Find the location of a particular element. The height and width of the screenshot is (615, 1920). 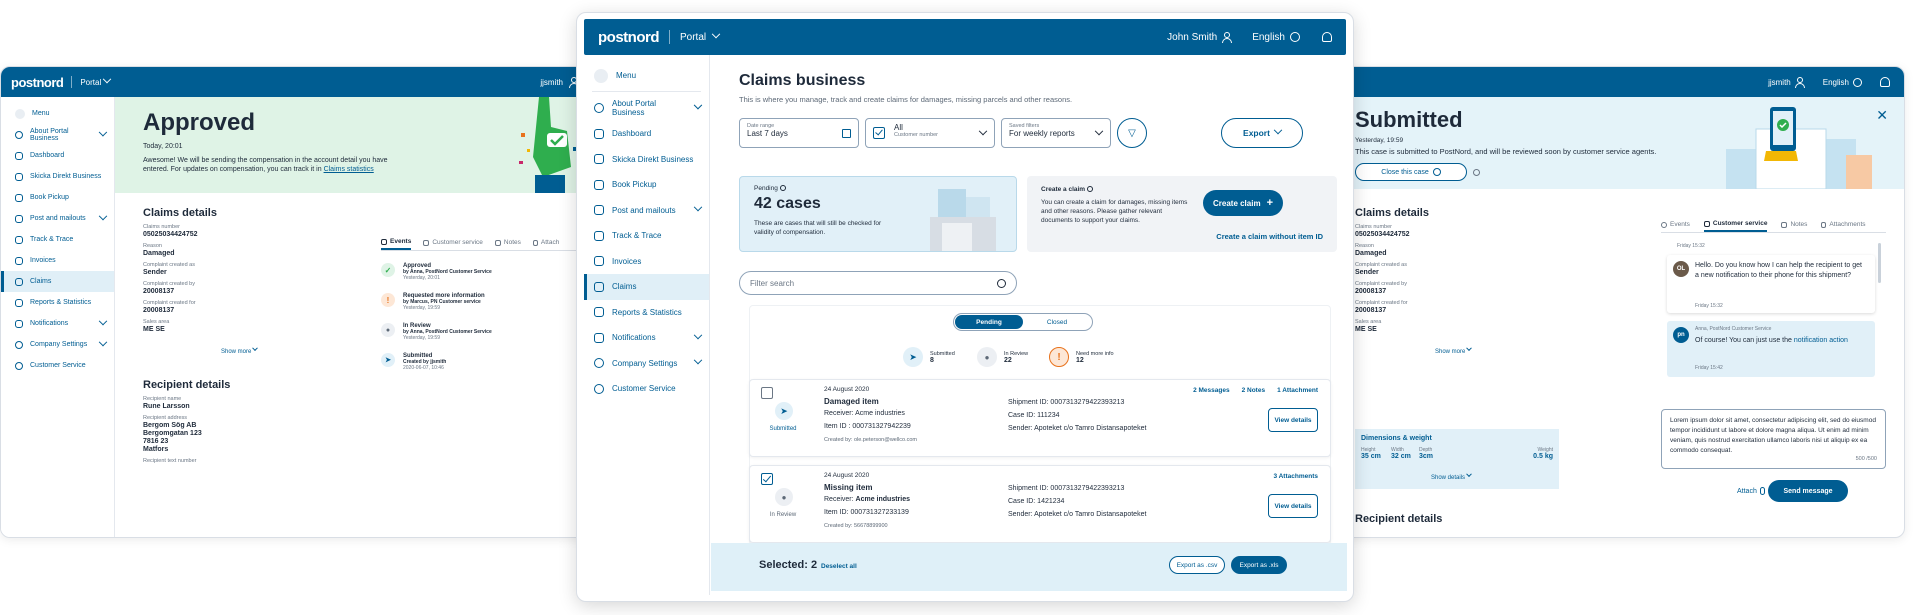

close-icon: ✕ is located at coordinates (1882, 115).